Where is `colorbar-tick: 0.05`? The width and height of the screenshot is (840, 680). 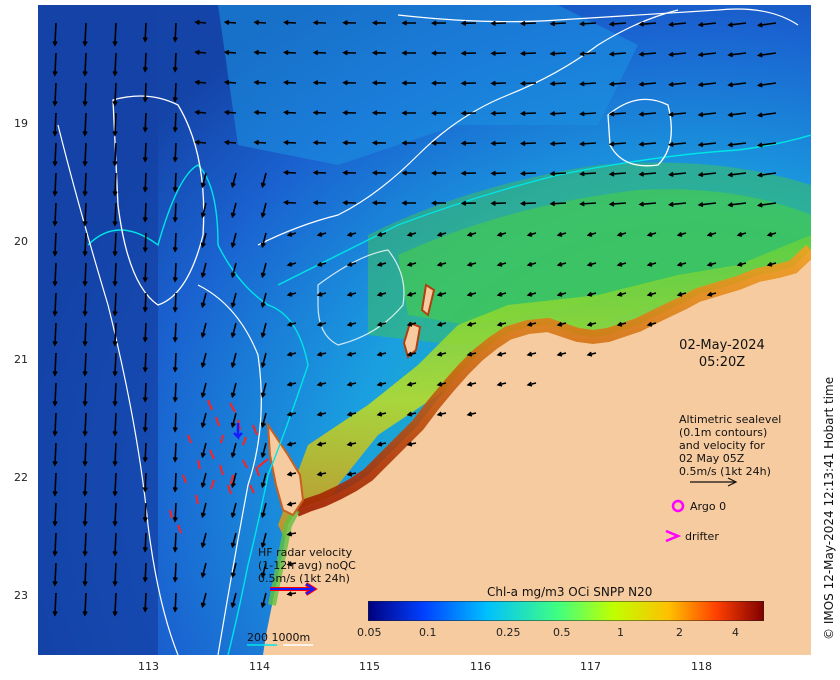
colorbar-tick: 0.05 is located at coordinates (369, 632).